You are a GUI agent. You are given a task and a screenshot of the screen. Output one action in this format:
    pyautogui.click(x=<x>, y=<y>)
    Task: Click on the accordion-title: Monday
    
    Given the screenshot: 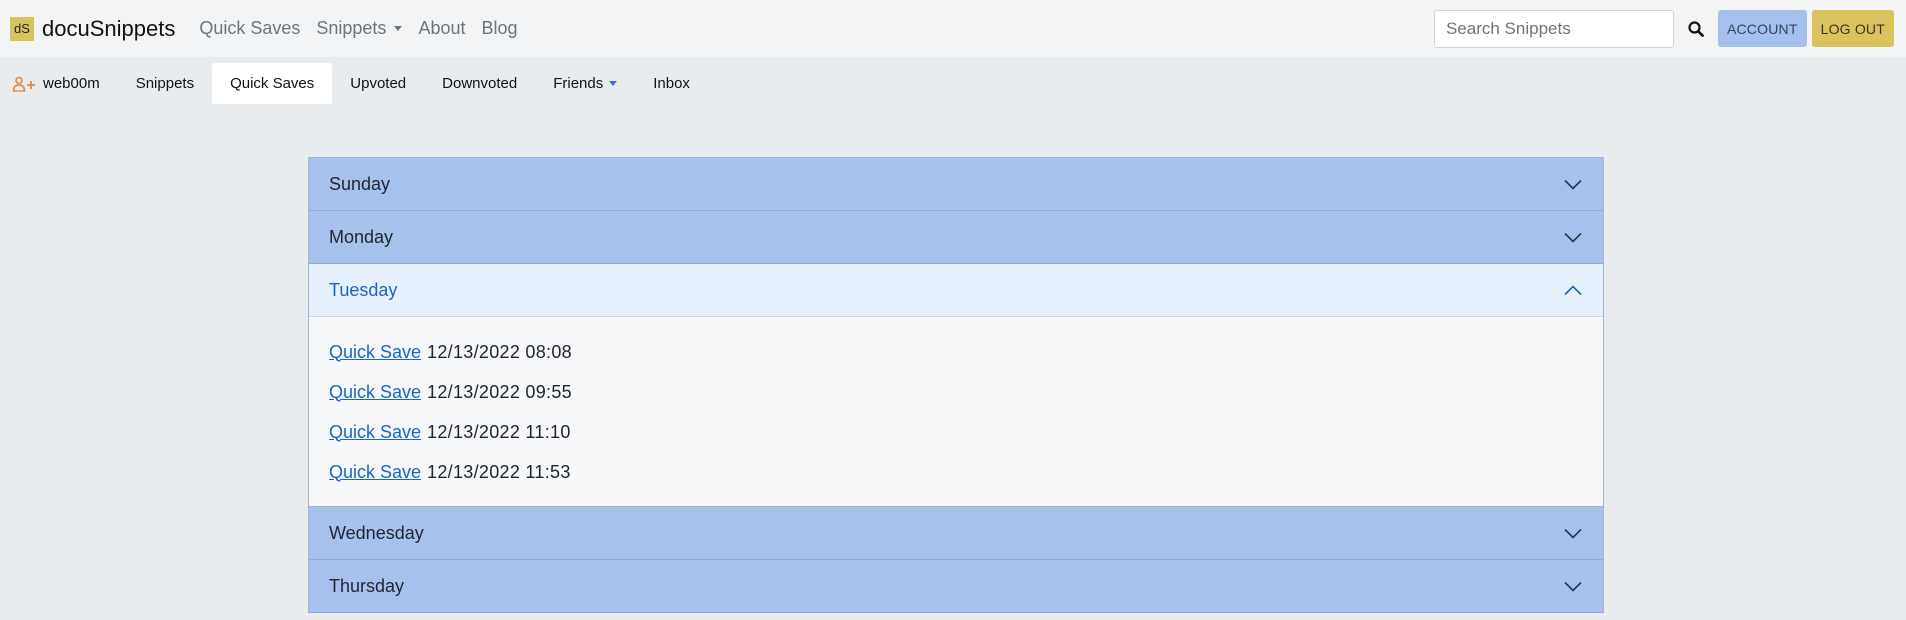 What is the action you would take?
    pyautogui.click(x=361, y=236)
    